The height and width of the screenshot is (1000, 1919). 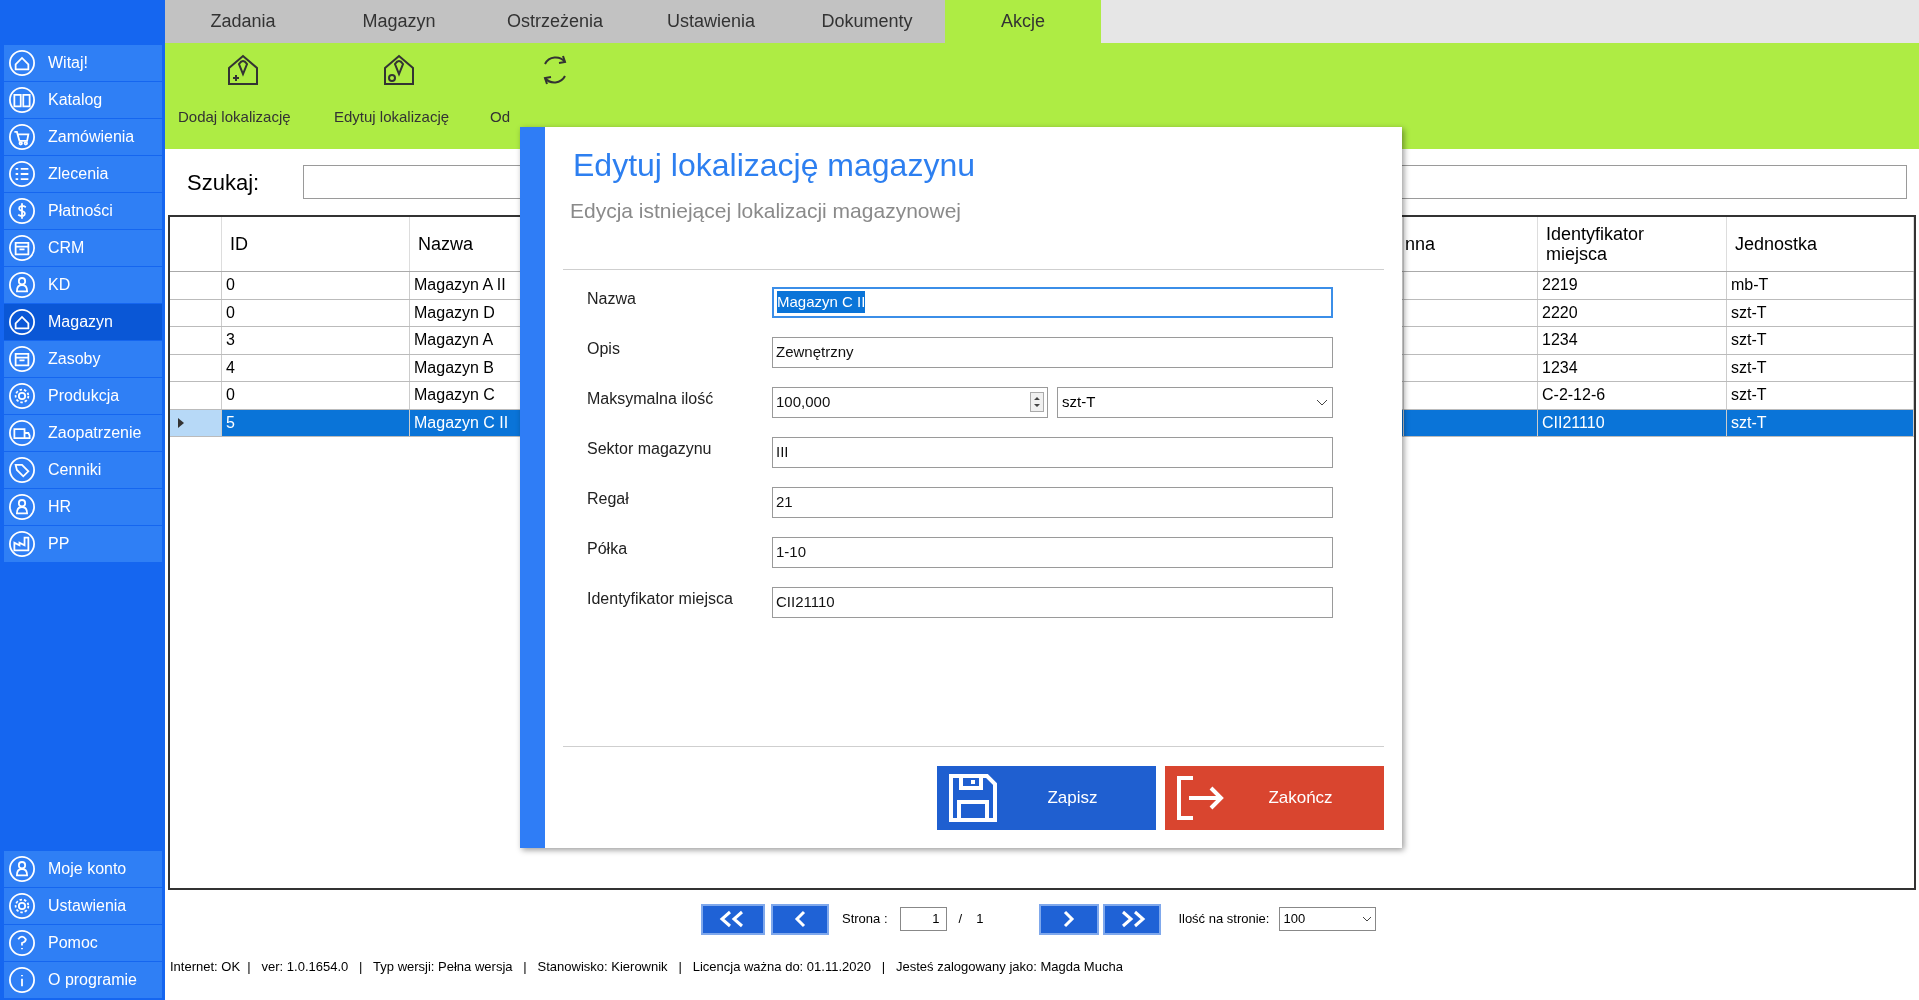 I want to click on column-header: Jednostka, so click(x=1776, y=244).